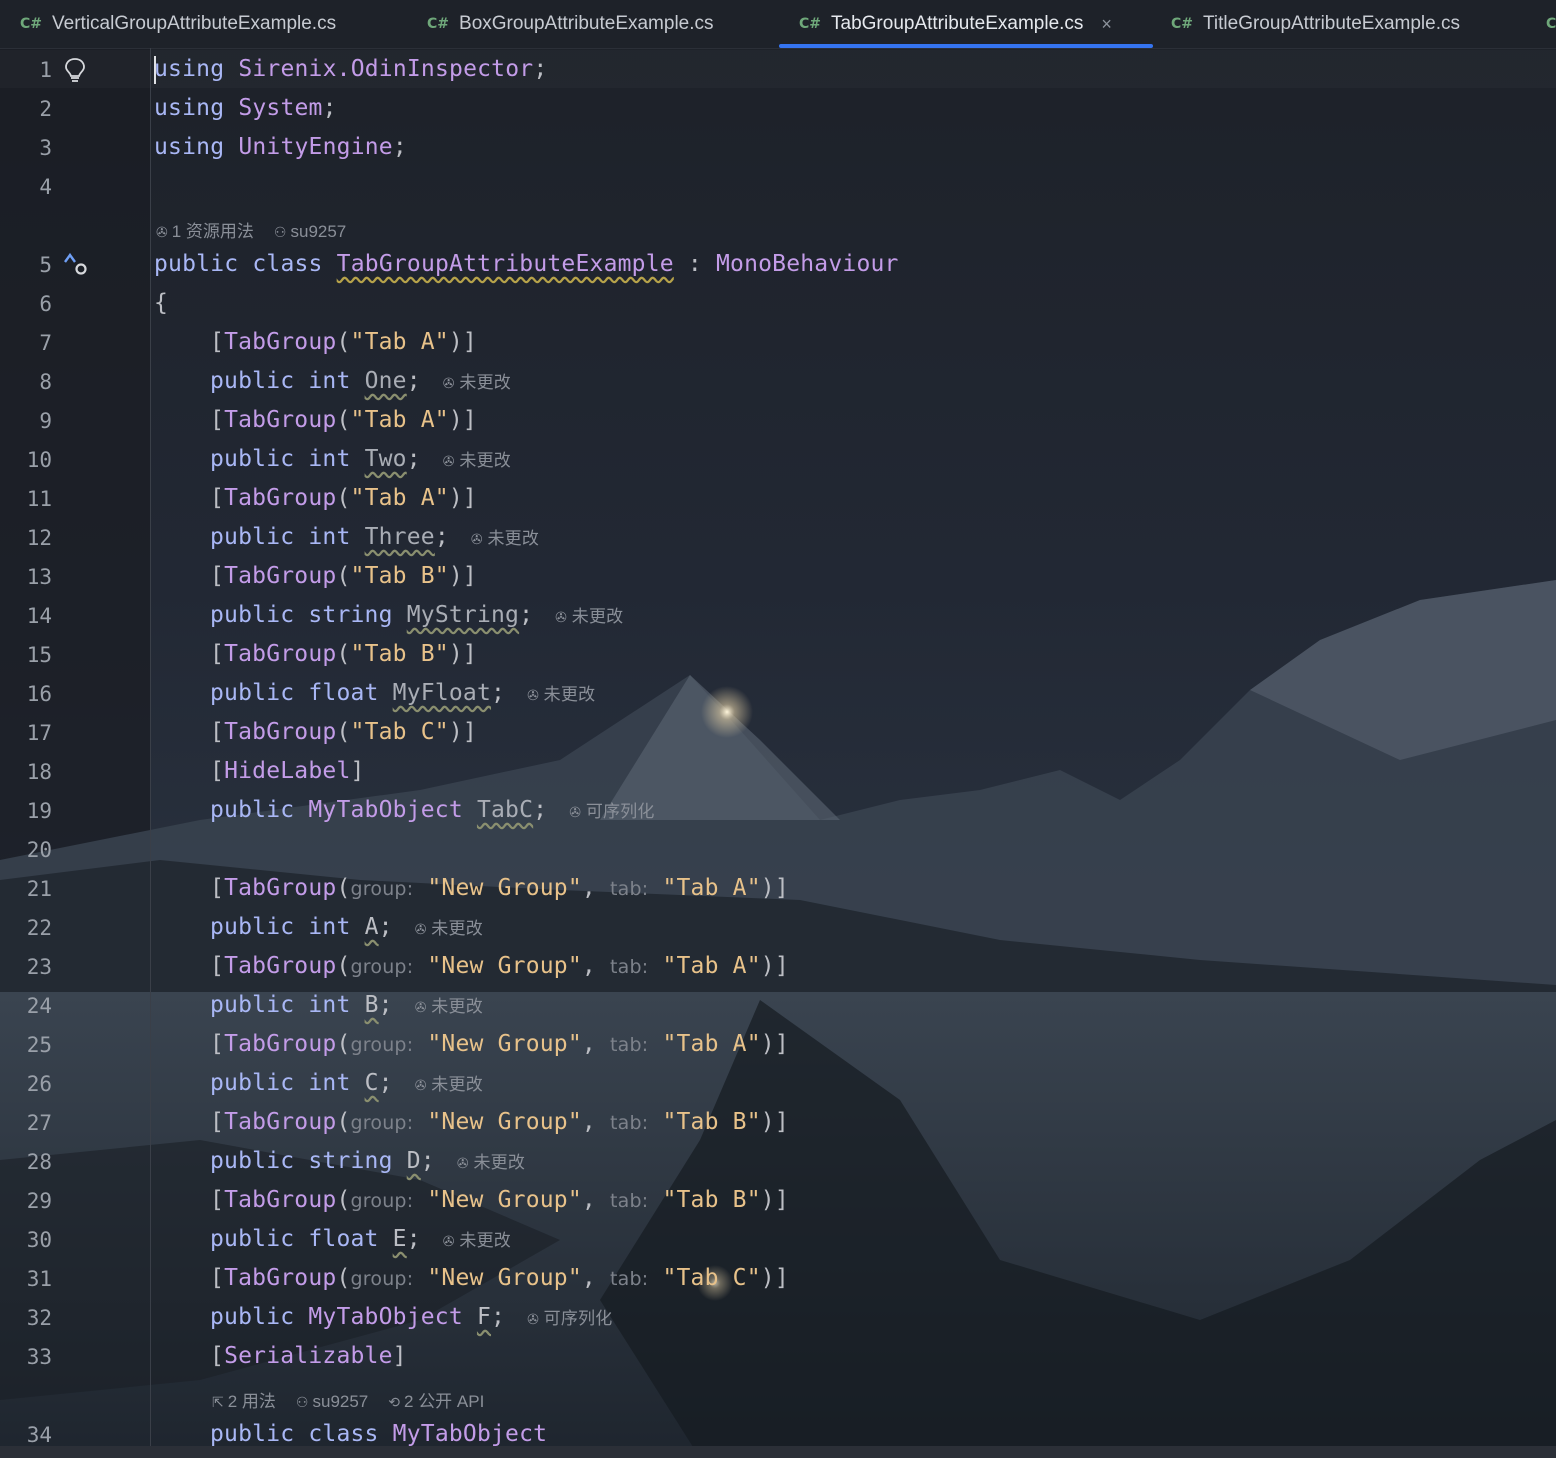  What do you see at coordinates (26, 187) in the screenshot?
I see `line-number: 4` at bounding box center [26, 187].